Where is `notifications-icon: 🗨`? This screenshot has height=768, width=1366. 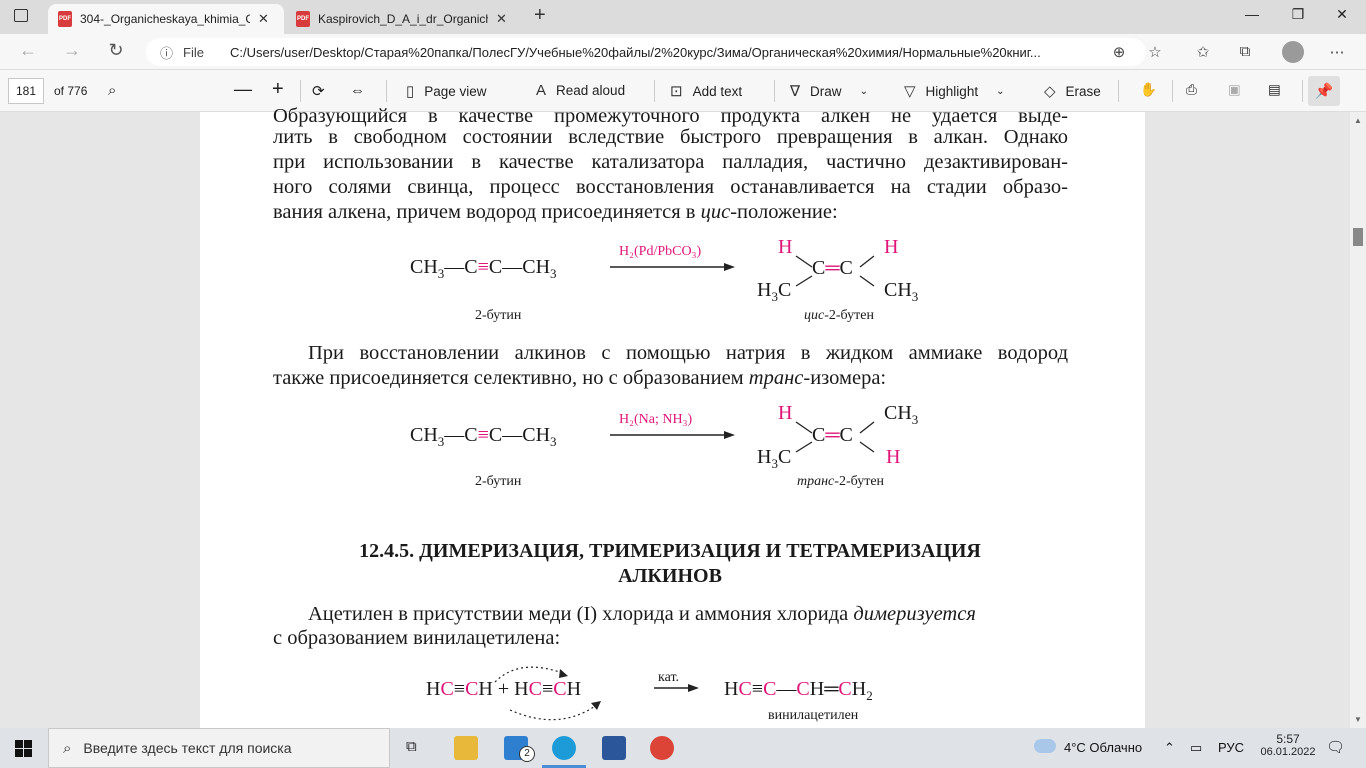
notifications-icon: 🗨 is located at coordinates (1335, 747).